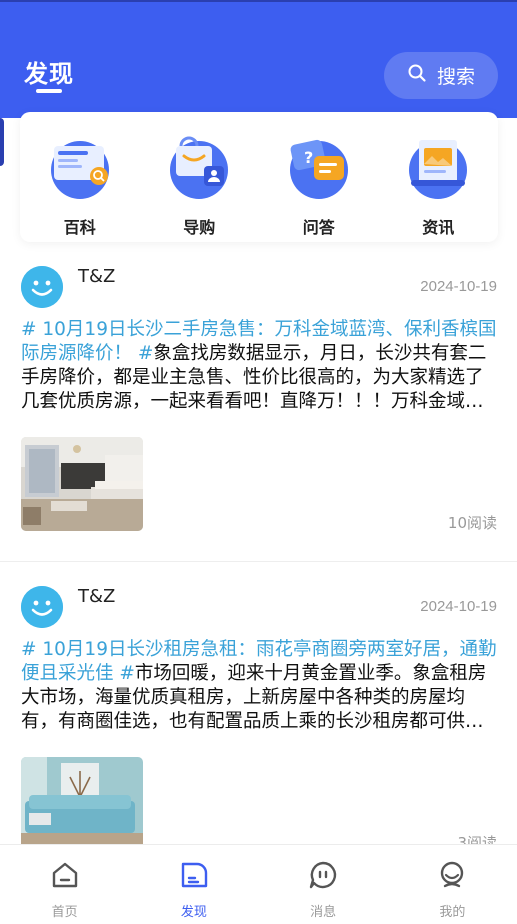 The image size is (517, 924). What do you see at coordinates (79, 227) in the screenshot?
I see `category-label: 百科` at bounding box center [79, 227].